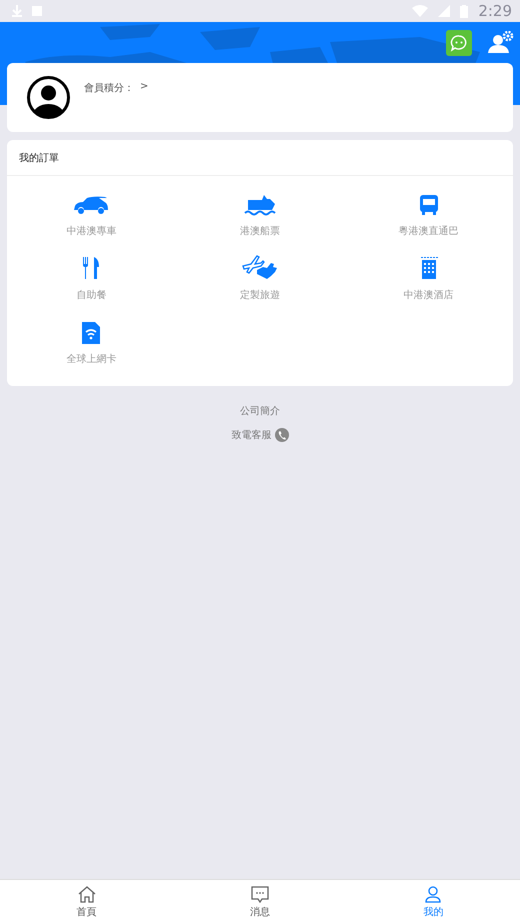 The image size is (520, 924). What do you see at coordinates (109, 88) in the screenshot?
I see `member-points-link: 會員積分：` at bounding box center [109, 88].